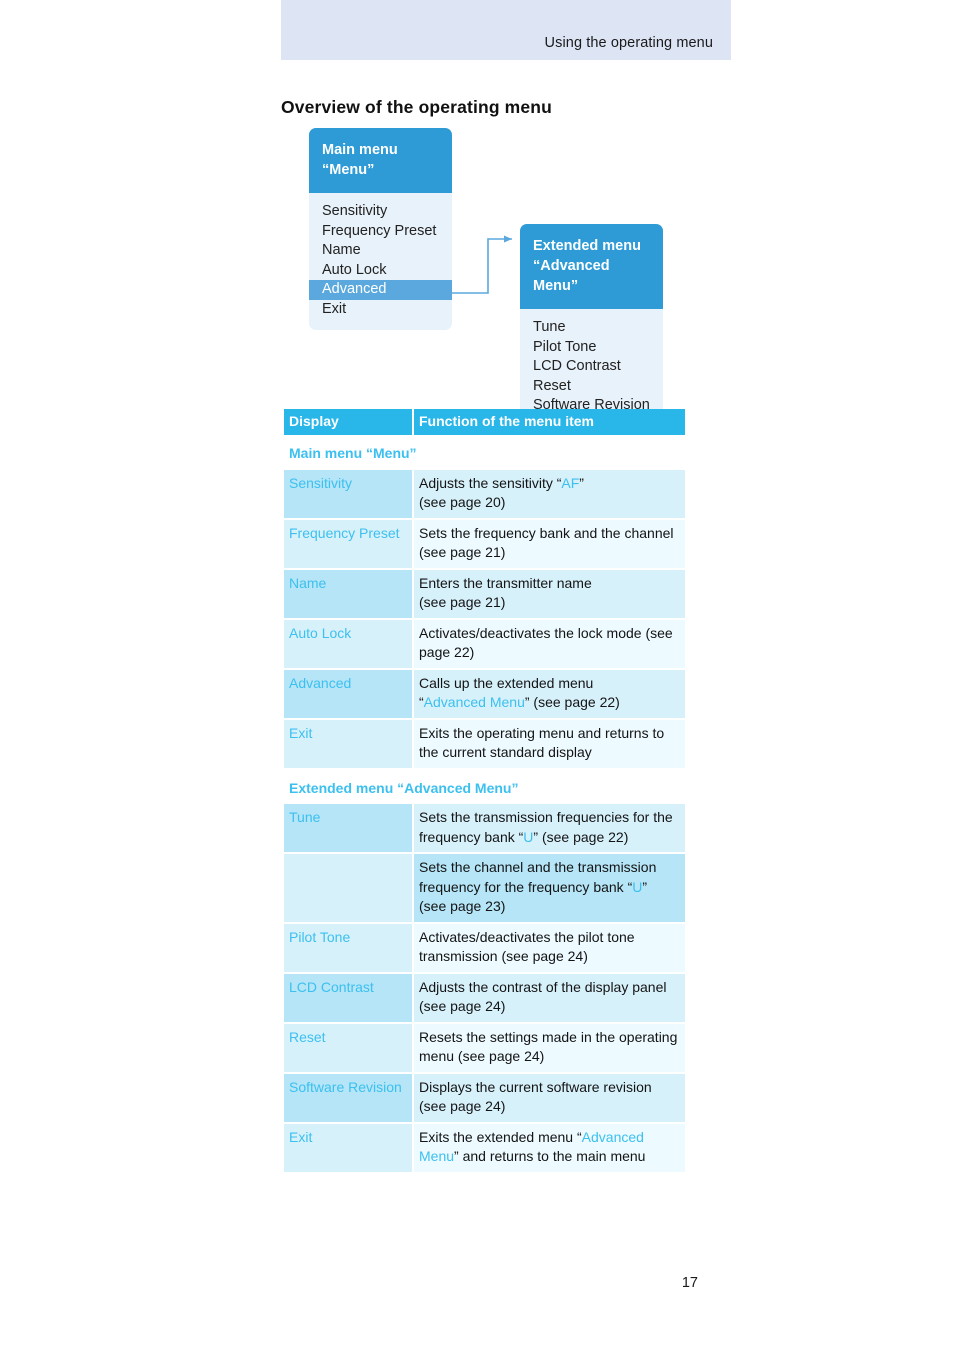  Describe the element at coordinates (349, 594) in the screenshot. I see `display-cell-name: Name` at that location.